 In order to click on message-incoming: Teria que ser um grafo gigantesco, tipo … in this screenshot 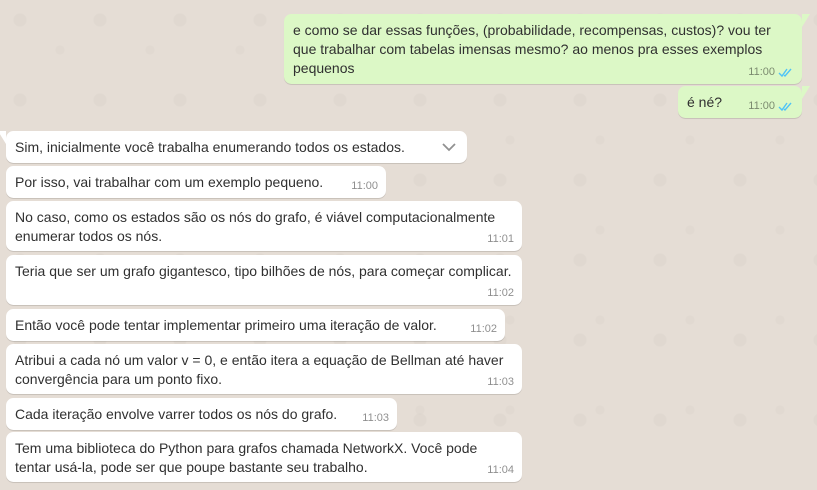, I will do `click(264, 280)`.